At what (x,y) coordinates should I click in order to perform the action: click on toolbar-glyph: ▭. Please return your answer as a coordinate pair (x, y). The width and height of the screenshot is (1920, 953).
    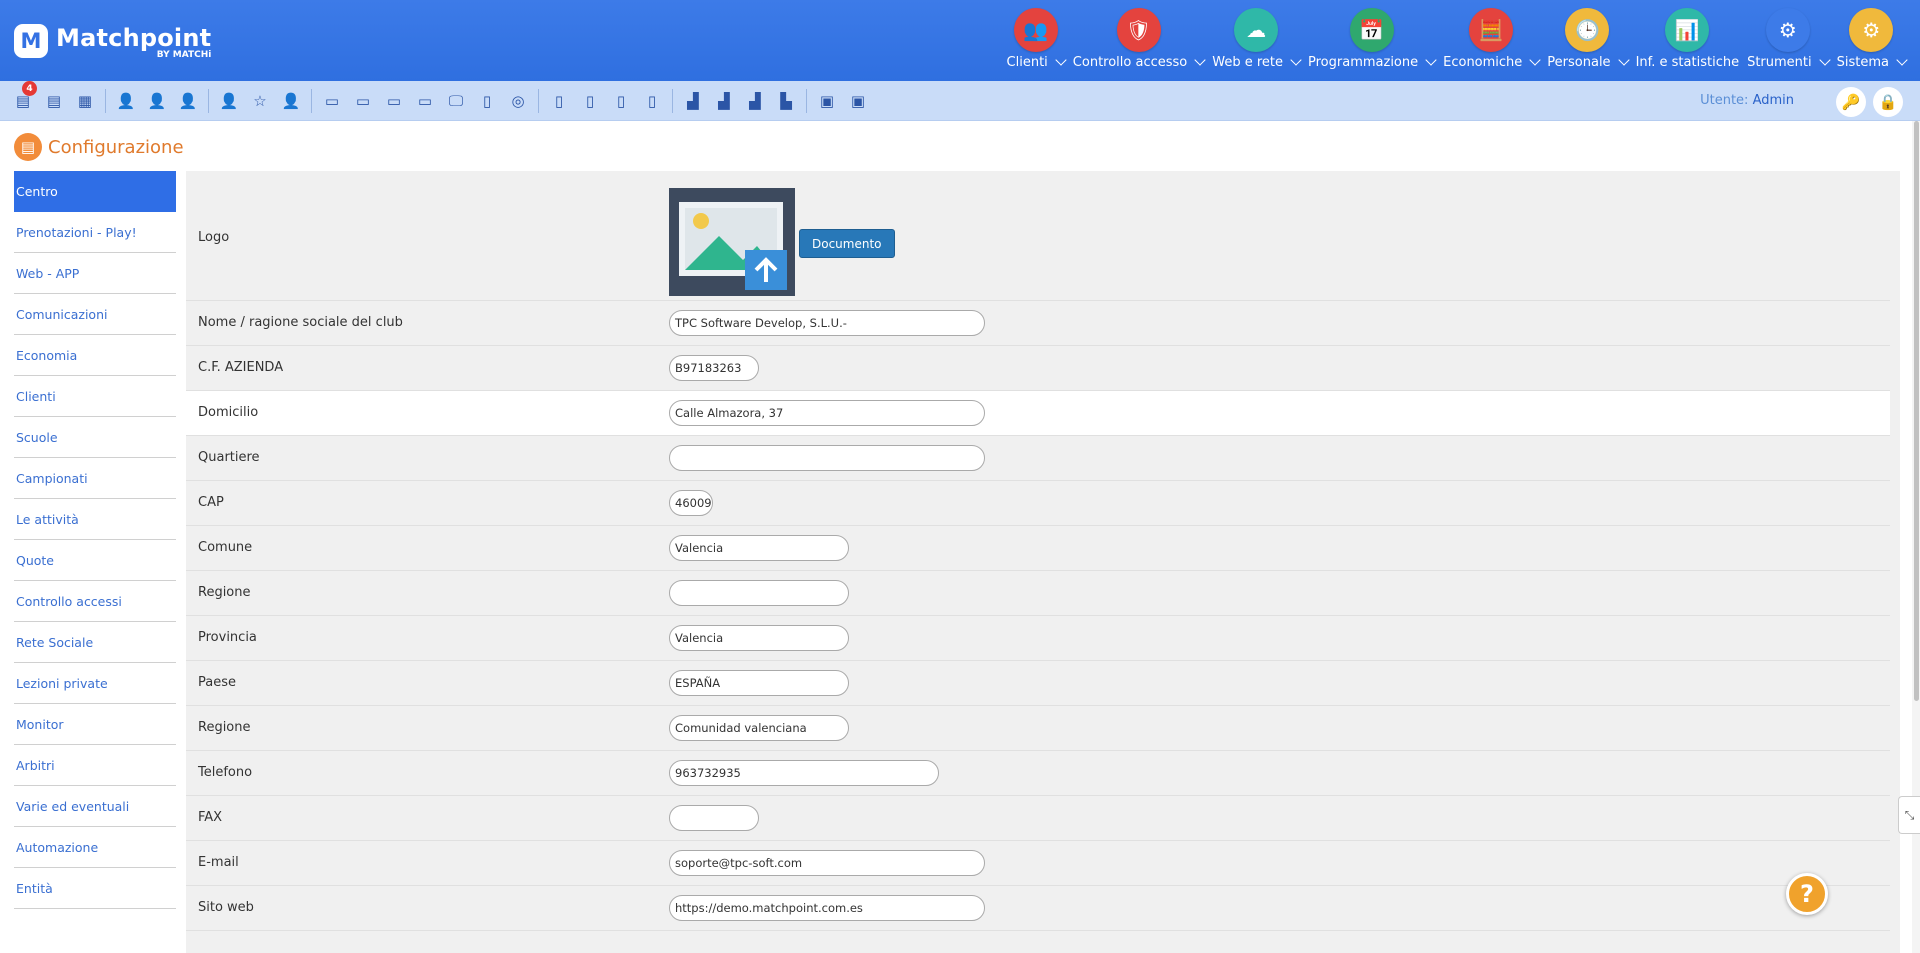
    Looking at the image, I should click on (394, 101).